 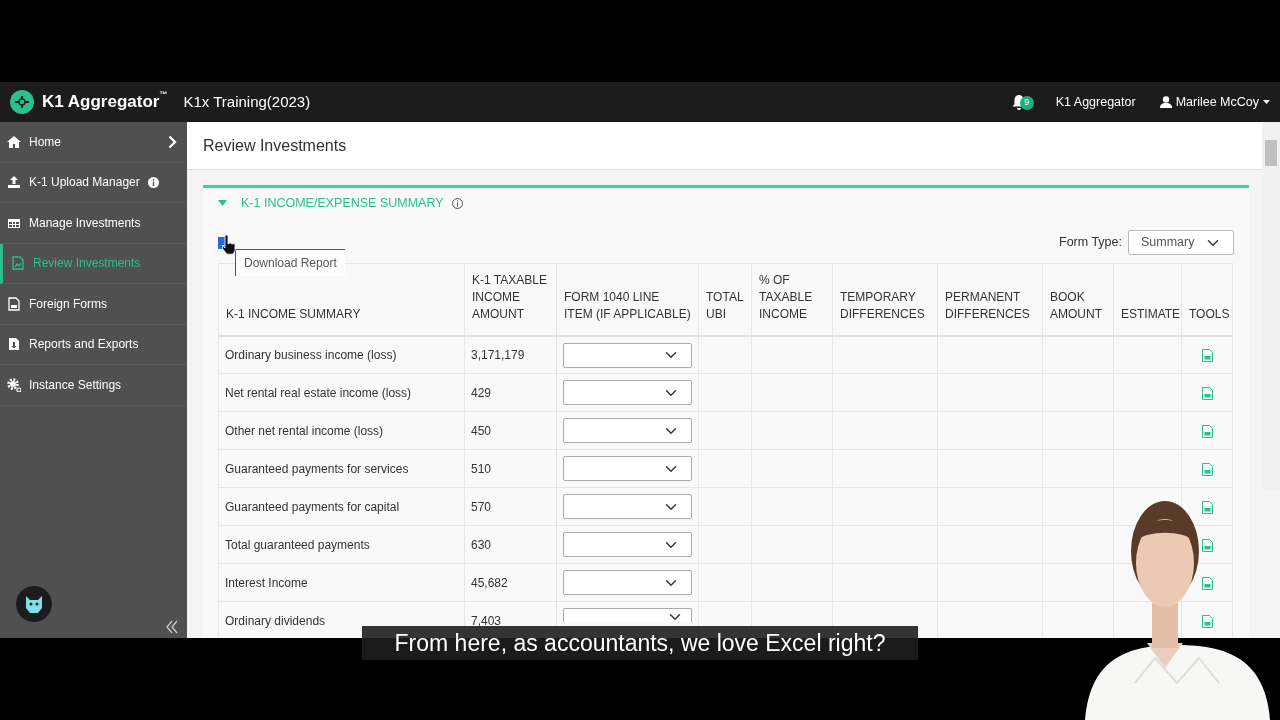 I want to click on sidebar-item: Reports and Exports, so click(x=93, y=344).